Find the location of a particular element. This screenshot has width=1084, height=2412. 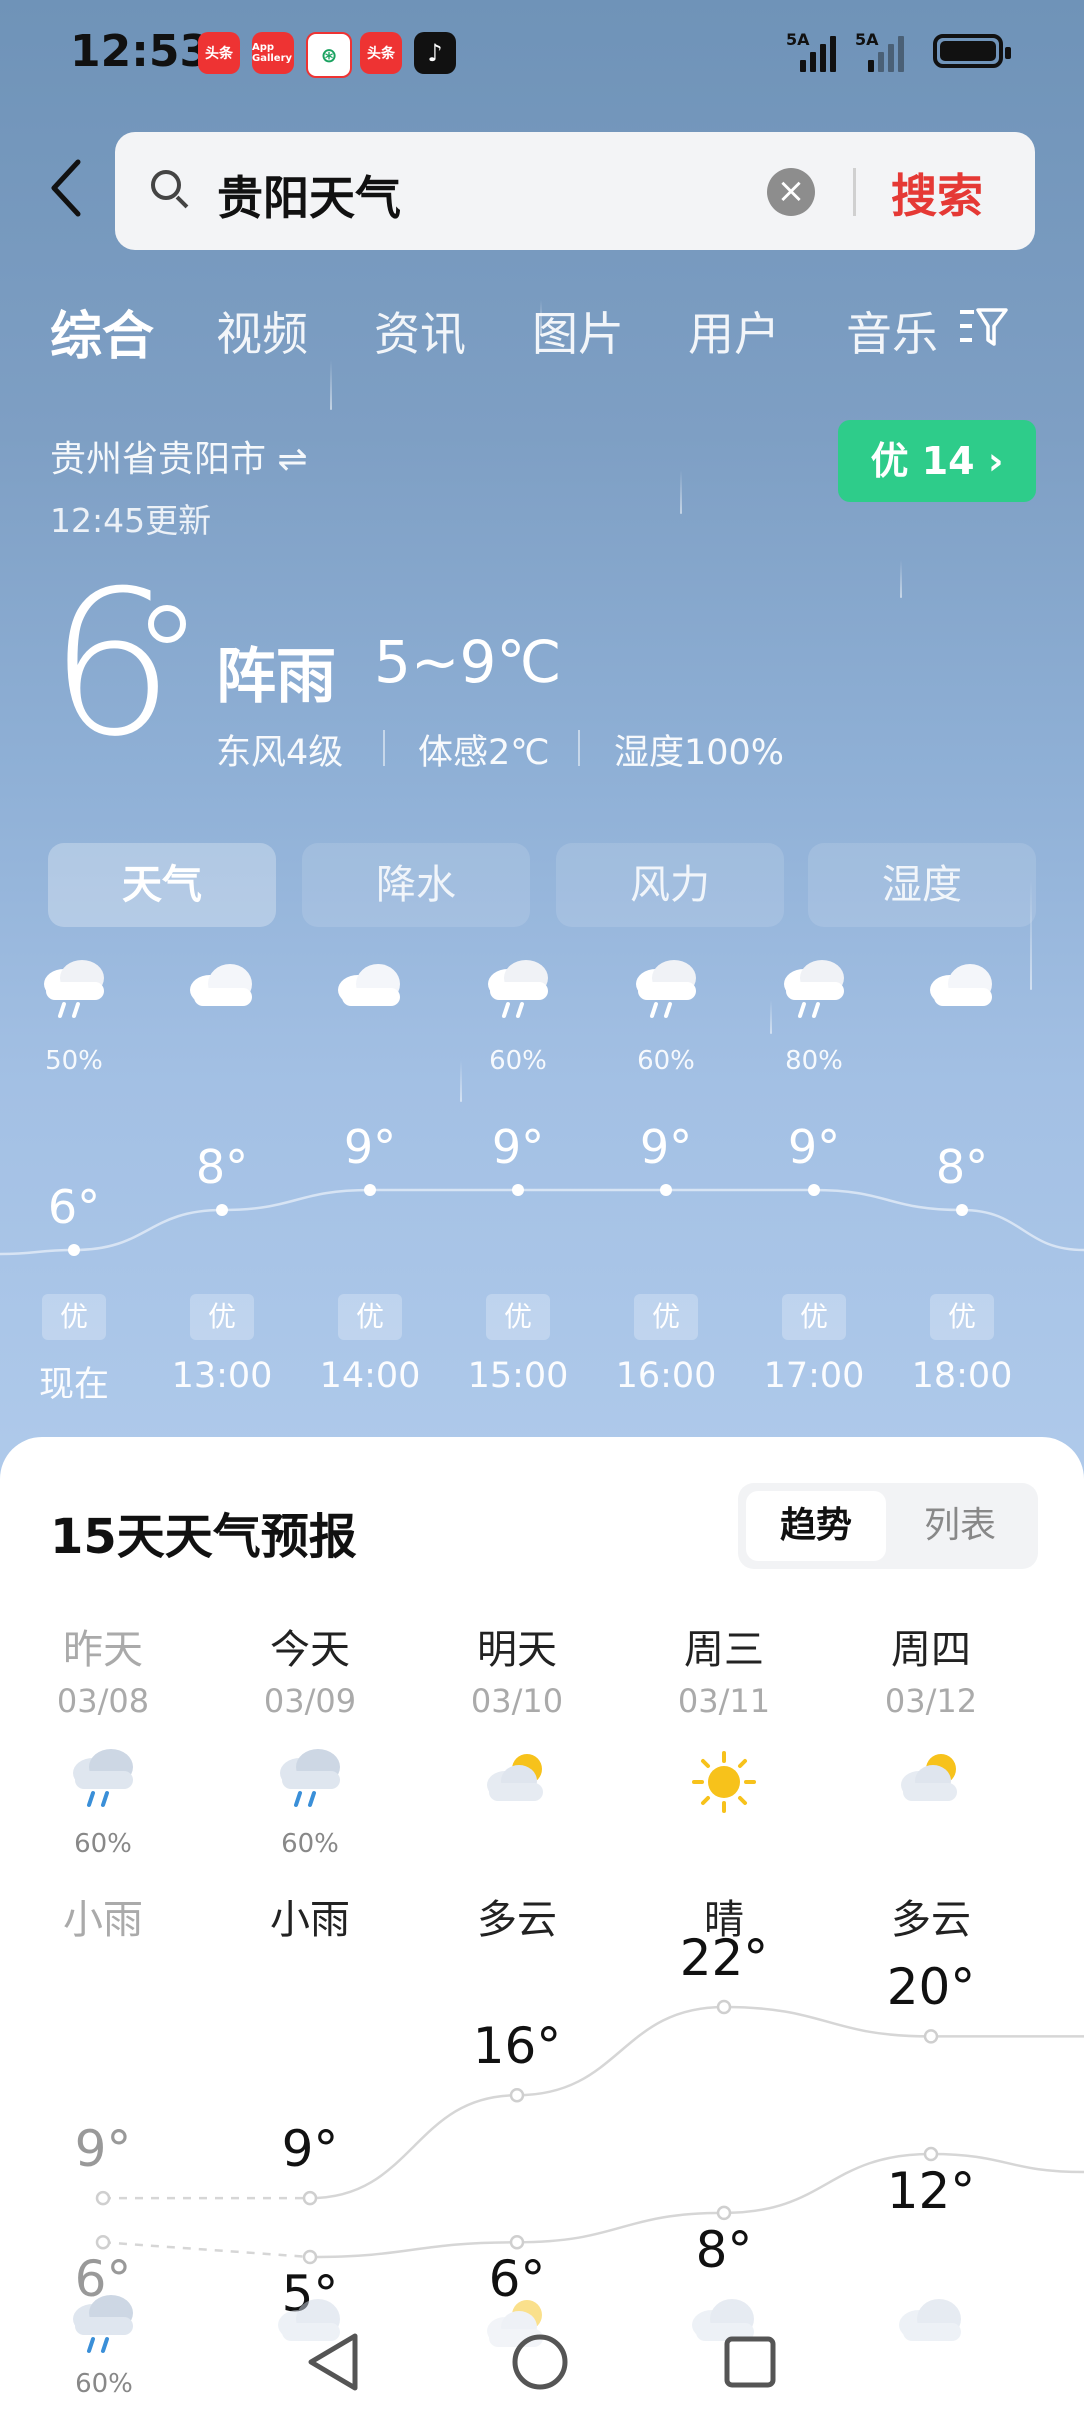

wind-info: 东风4级 is located at coordinates (280, 753).